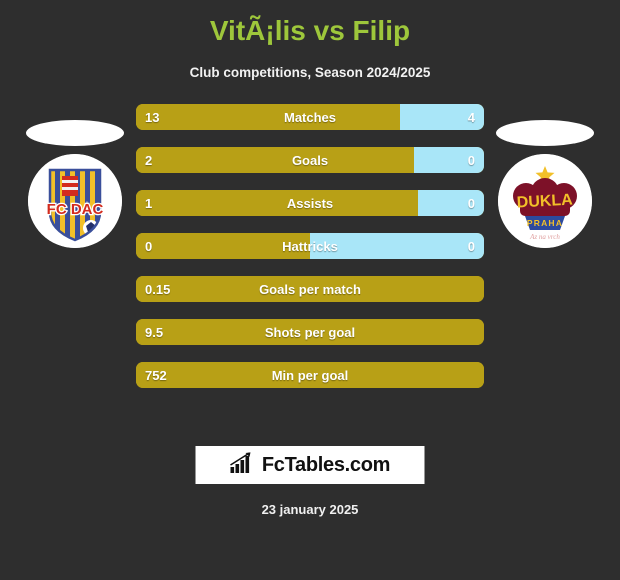  I want to click on right-team-crest: DUKLA PRAHA Az na vrch, so click(545, 201).